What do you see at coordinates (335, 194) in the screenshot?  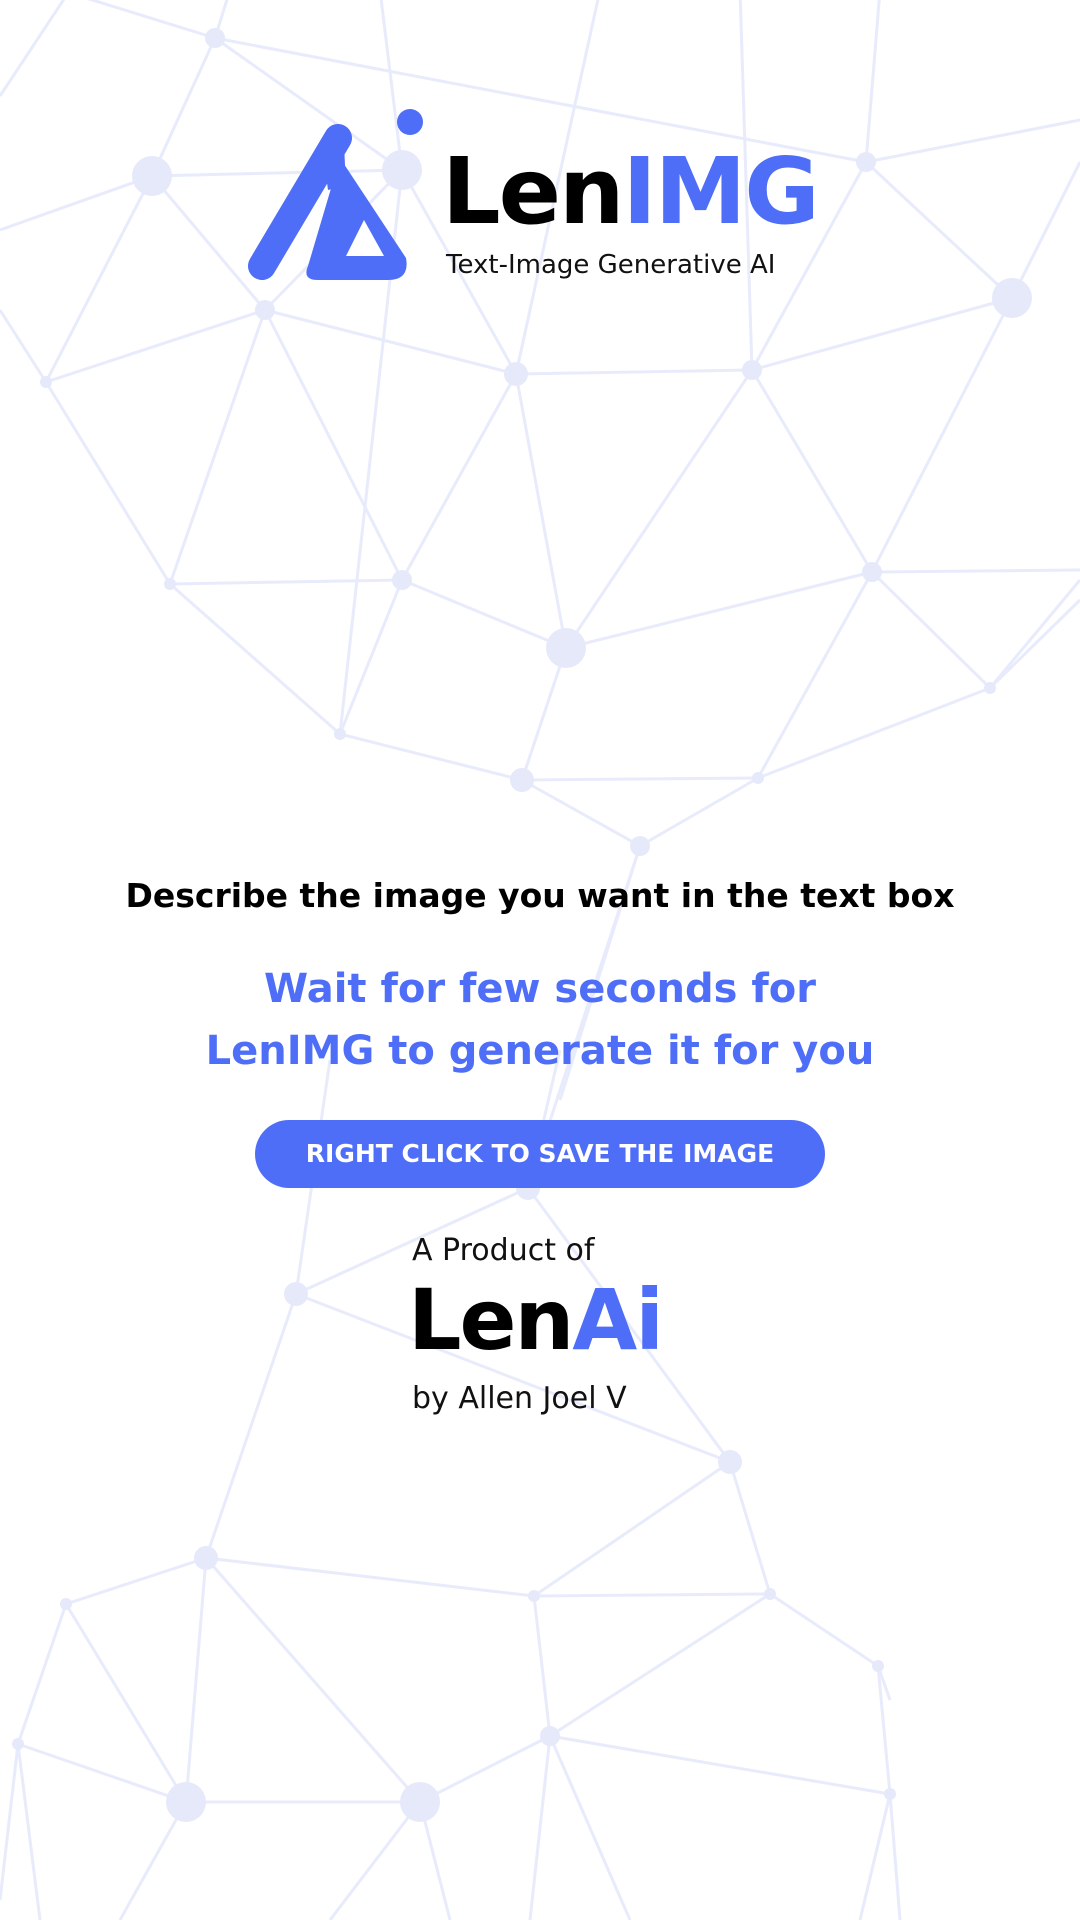 I see `lenimg-logo-mark-icon` at bounding box center [335, 194].